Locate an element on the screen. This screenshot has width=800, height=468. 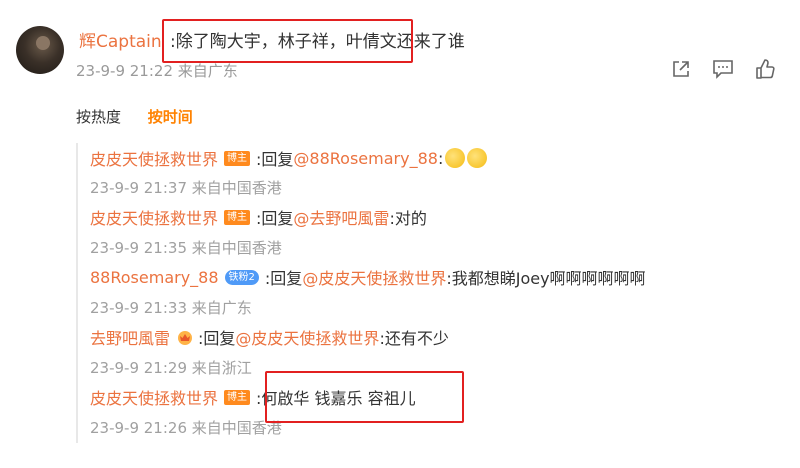
reply-item: 皮皮天使拯救世界 博主 :回复 @去野吧風雷 :对的 is located at coordinates (258, 217).